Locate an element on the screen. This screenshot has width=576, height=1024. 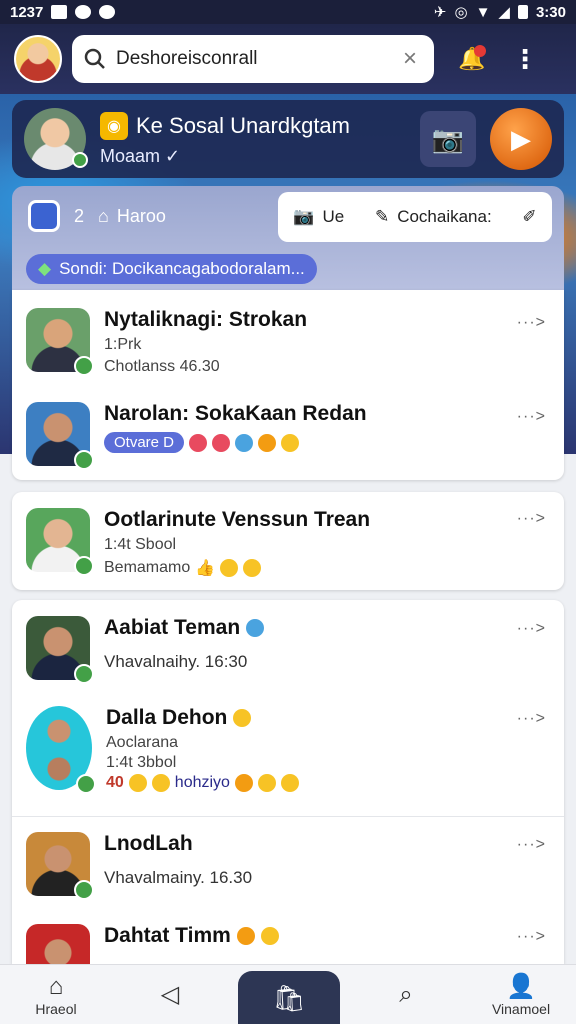
chat-line: 1:4t Sbool is located at coordinates (140, 544).